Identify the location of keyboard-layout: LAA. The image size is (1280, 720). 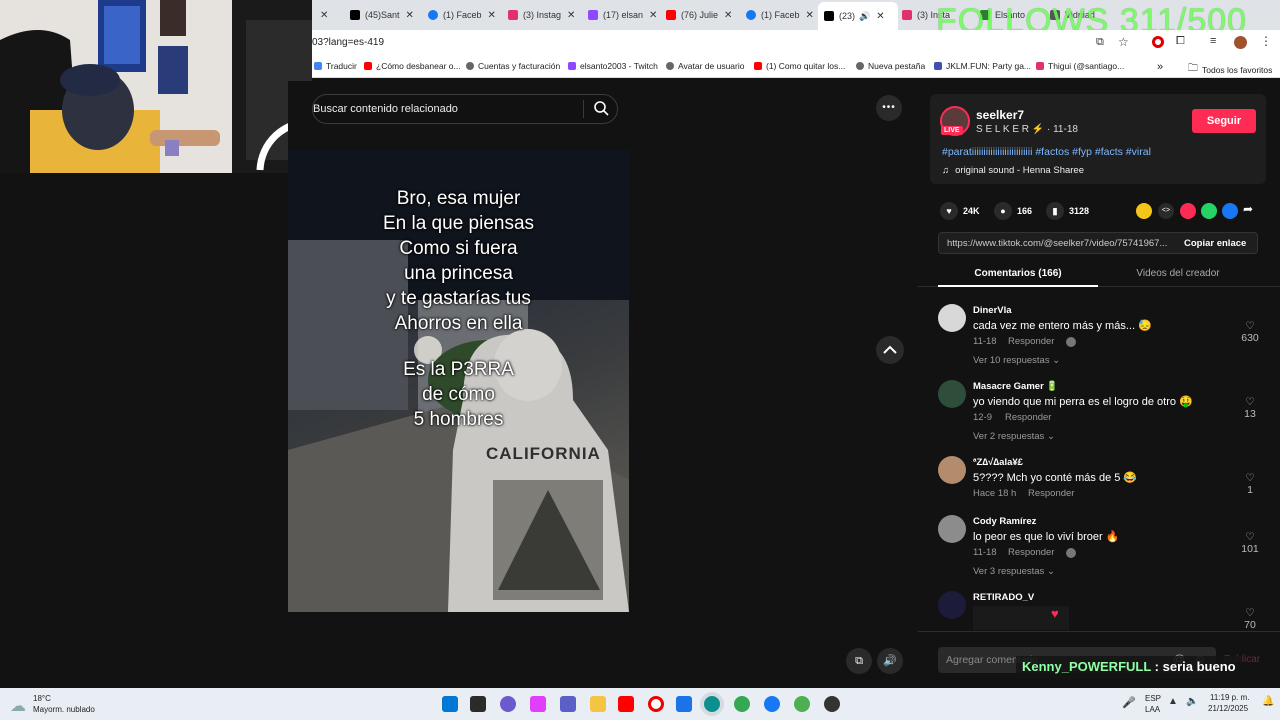
(1152, 709).